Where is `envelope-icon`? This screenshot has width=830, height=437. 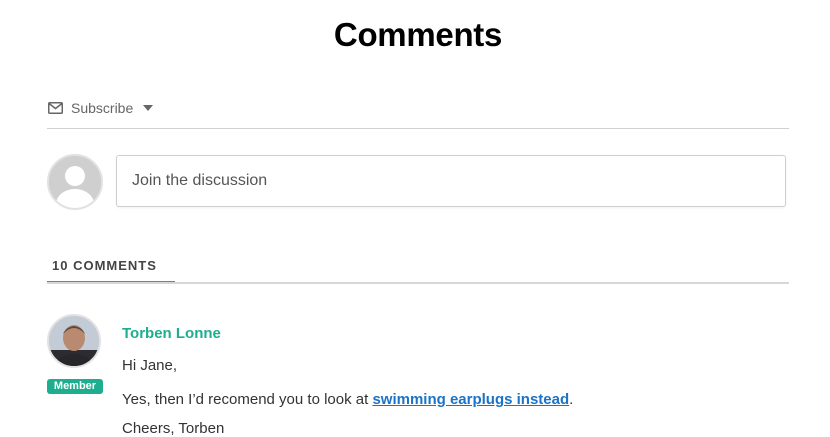 envelope-icon is located at coordinates (55, 108).